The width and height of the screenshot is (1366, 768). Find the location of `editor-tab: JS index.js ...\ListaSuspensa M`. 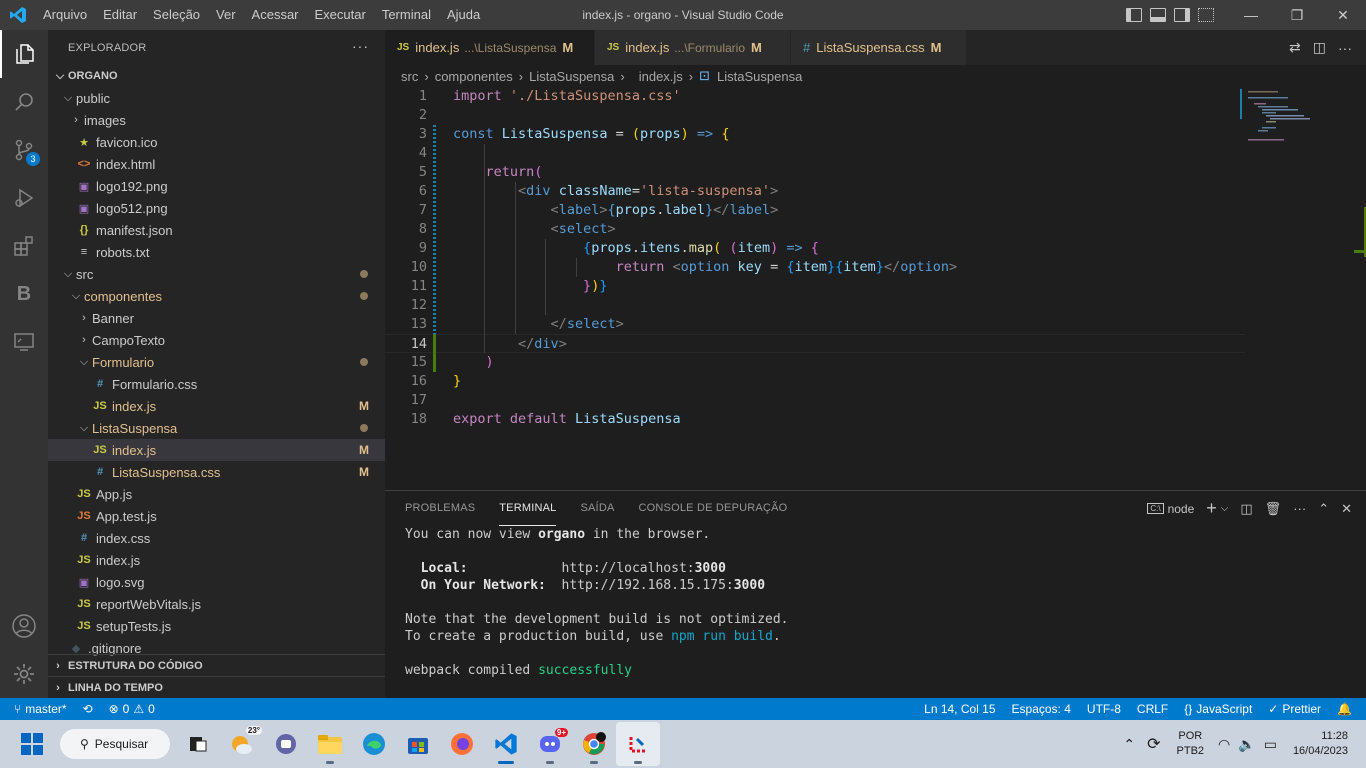

editor-tab: JS index.js ...\ListaSuspensa M is located at coordinates (490, 47).